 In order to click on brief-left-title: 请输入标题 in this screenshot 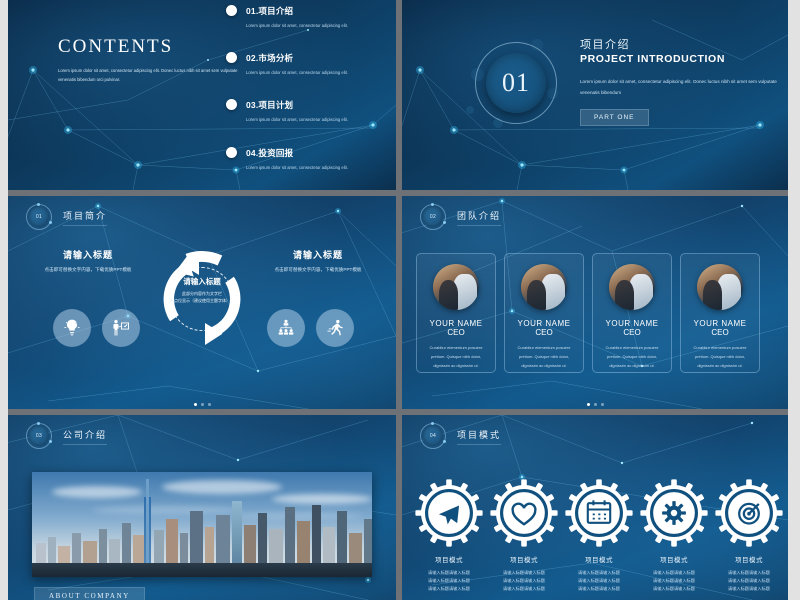, I will do `click(87, 255)`.